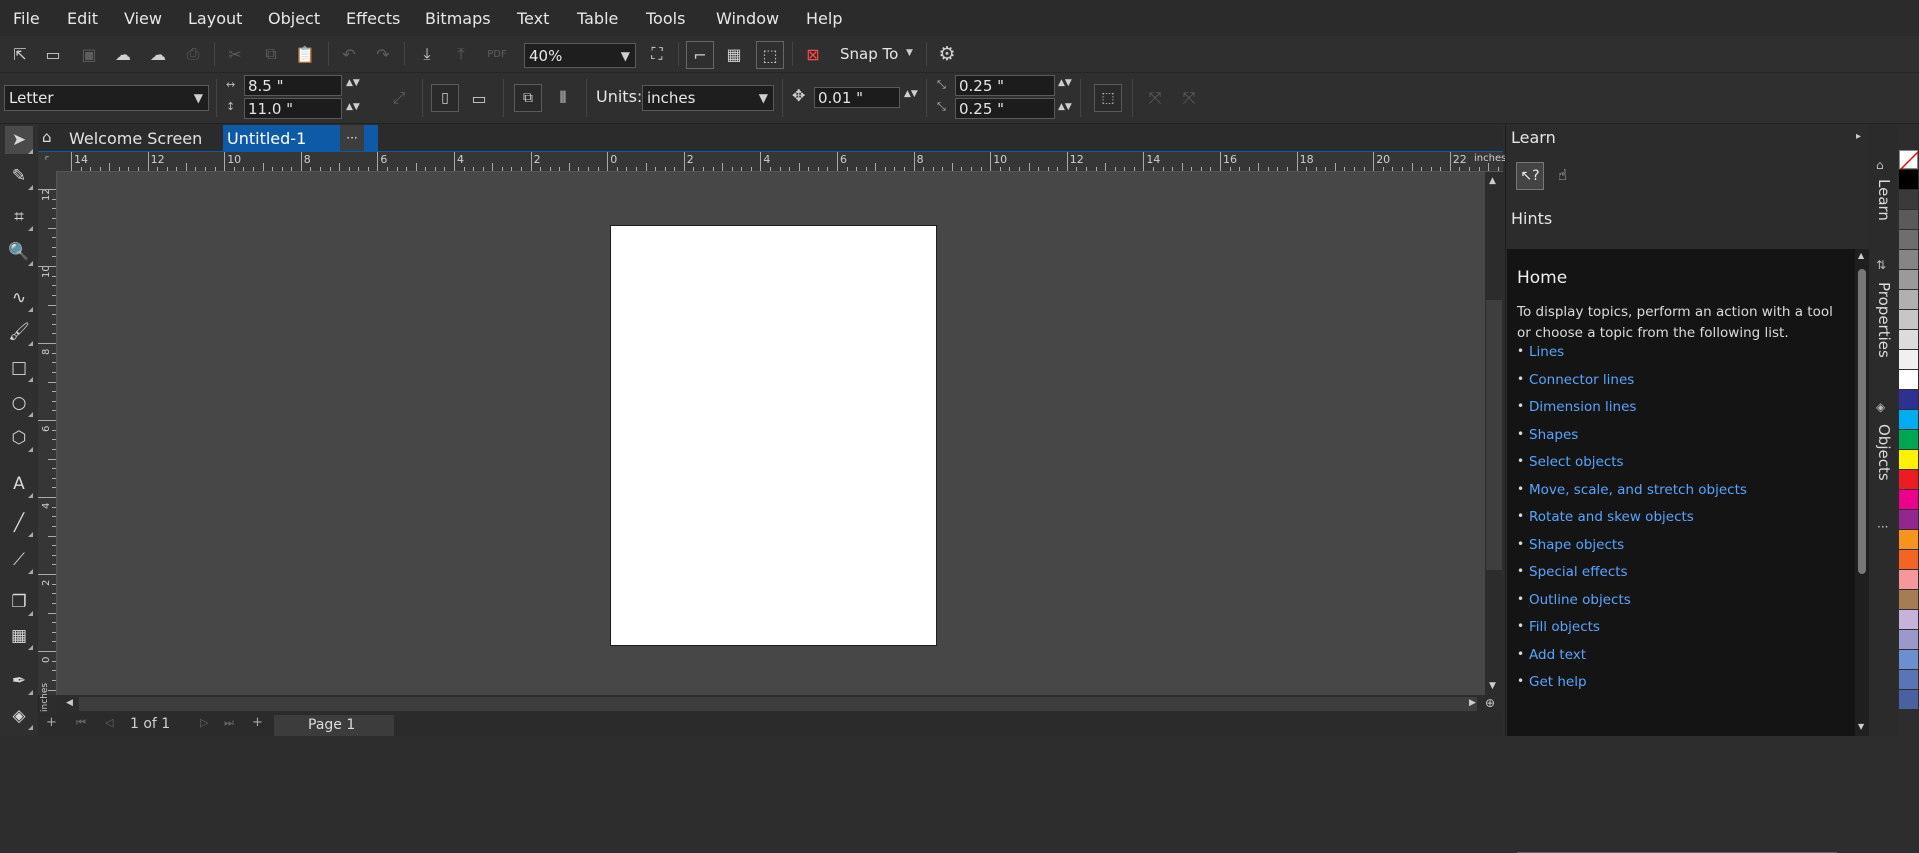 The width and height of the screenshot is (1919, 853). I want to click on side-tab-learn: Learn, so click(1884, 200).